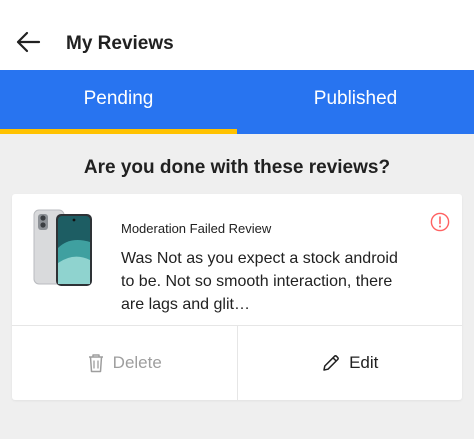 The image size is (474, 439). Describe the element at coordinates (364, 362) in the screenshot. I see `edit-label: Edit` at that location.